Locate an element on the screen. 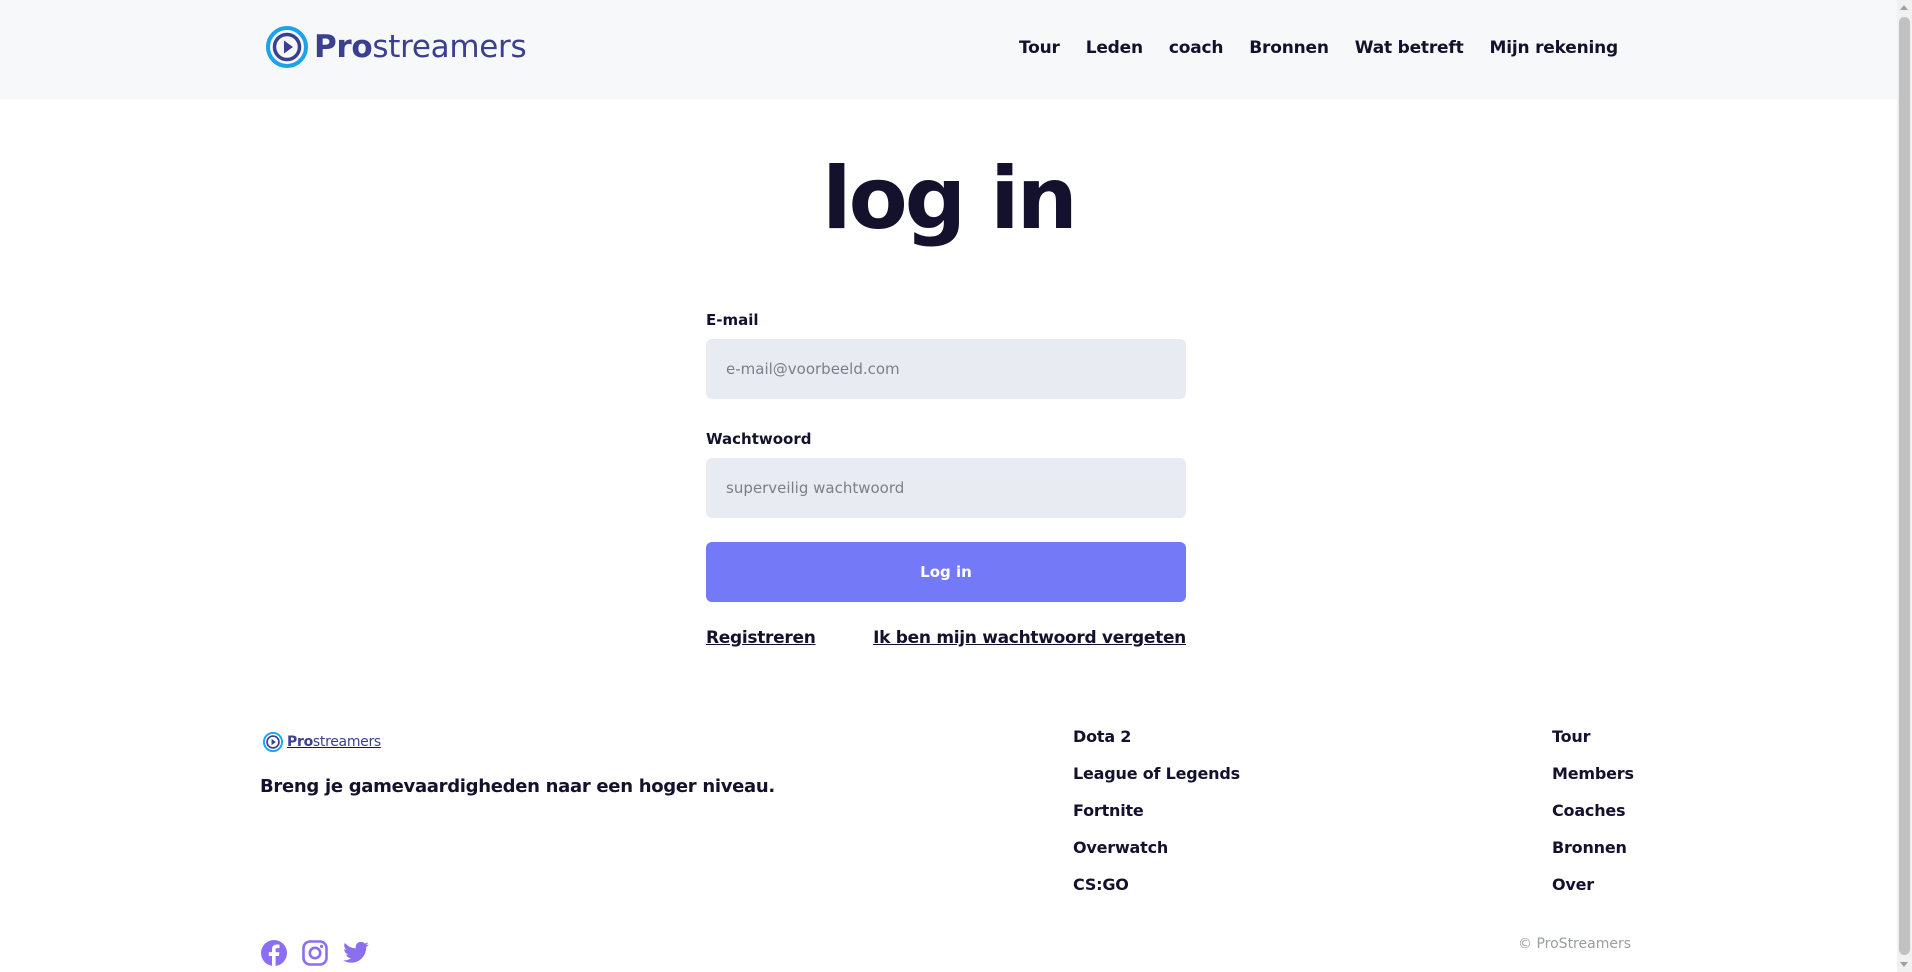  forgot-password-link: Ik ben mijn wachtwoord vergeten is located at coordinates (1029, 638).